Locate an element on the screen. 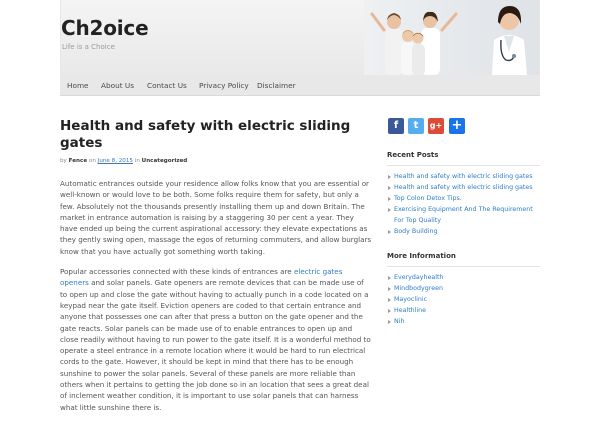 The image size is (600, 422). recent-post-item: Body Building is located at coordinates (465, 231).